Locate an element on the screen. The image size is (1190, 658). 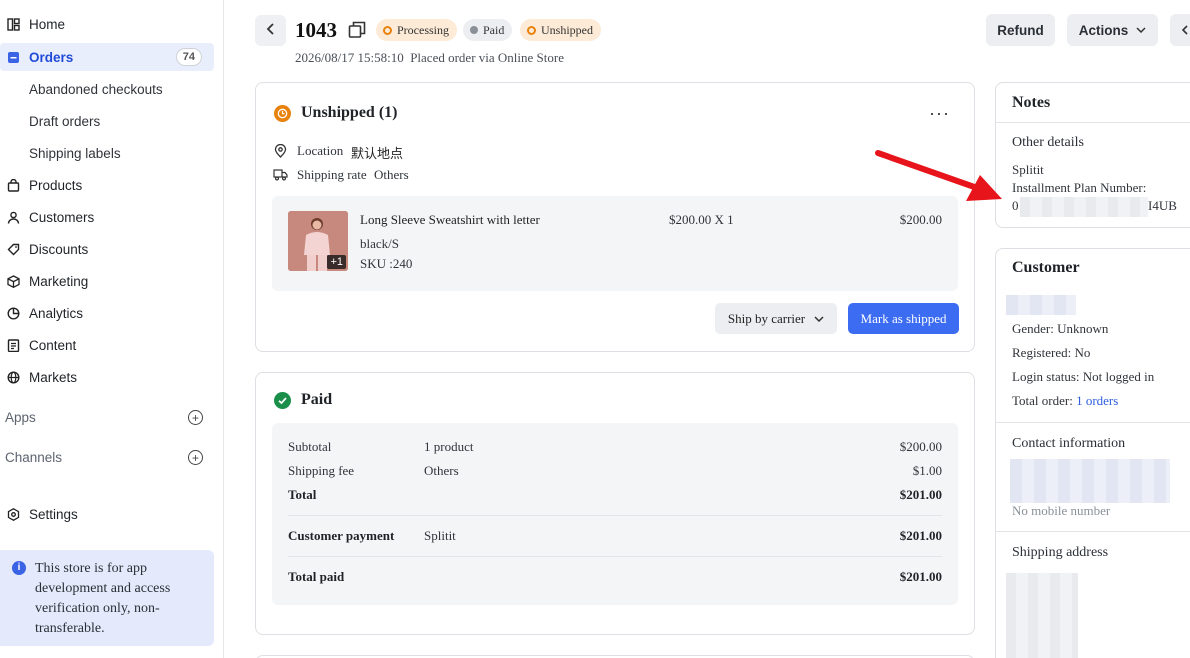
ship-by-carrier-button: Ship by carrier is located at coordinates (776, 318).